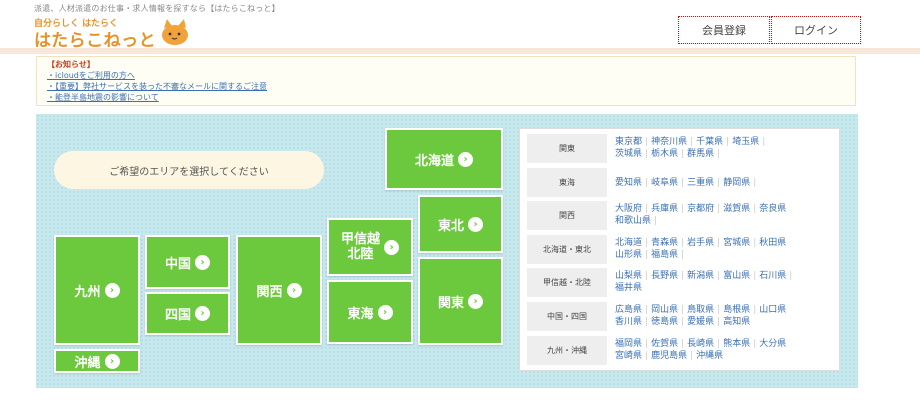 The image size is (920, 400). I want to click on pref-row-kansai: 関西 大阪府 | 兵庫県 | 京都府 | 滋賀県 | 奈良県 和歌山県 |, so click(680, 215).